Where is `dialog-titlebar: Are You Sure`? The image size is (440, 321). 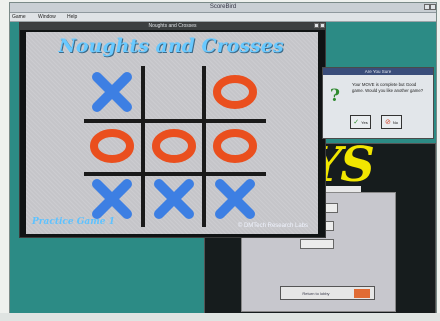
dialog-titlebar: Are You Sure is located at coordinates (378, 71).